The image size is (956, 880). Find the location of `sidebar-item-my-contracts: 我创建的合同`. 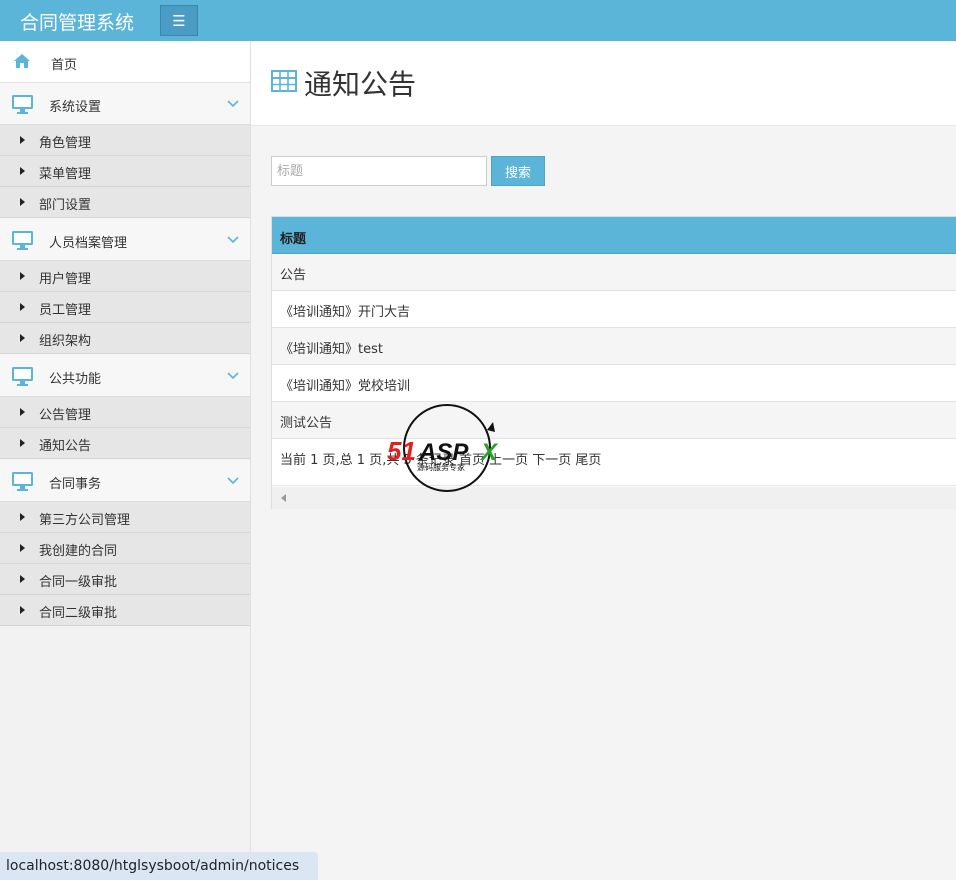

sidebar-item-my-contracts: 我创建的合同 is located at coordinates (125, 548).